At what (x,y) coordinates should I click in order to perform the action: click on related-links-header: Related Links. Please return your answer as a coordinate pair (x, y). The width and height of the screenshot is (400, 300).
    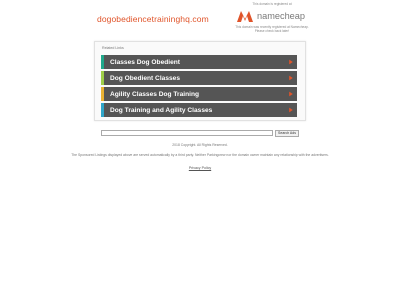
    Looking at the image, I should click on (113, 48).